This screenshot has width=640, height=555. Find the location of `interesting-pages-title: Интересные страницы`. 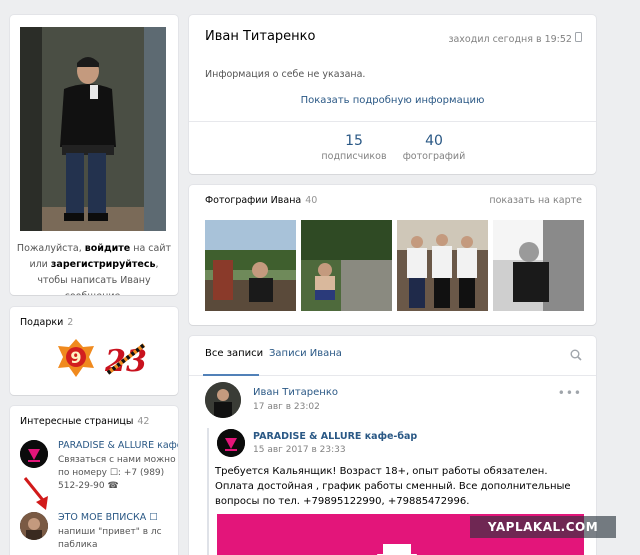

interesting-pages-title: Интересные страницы is located at coordinates (77, 421).